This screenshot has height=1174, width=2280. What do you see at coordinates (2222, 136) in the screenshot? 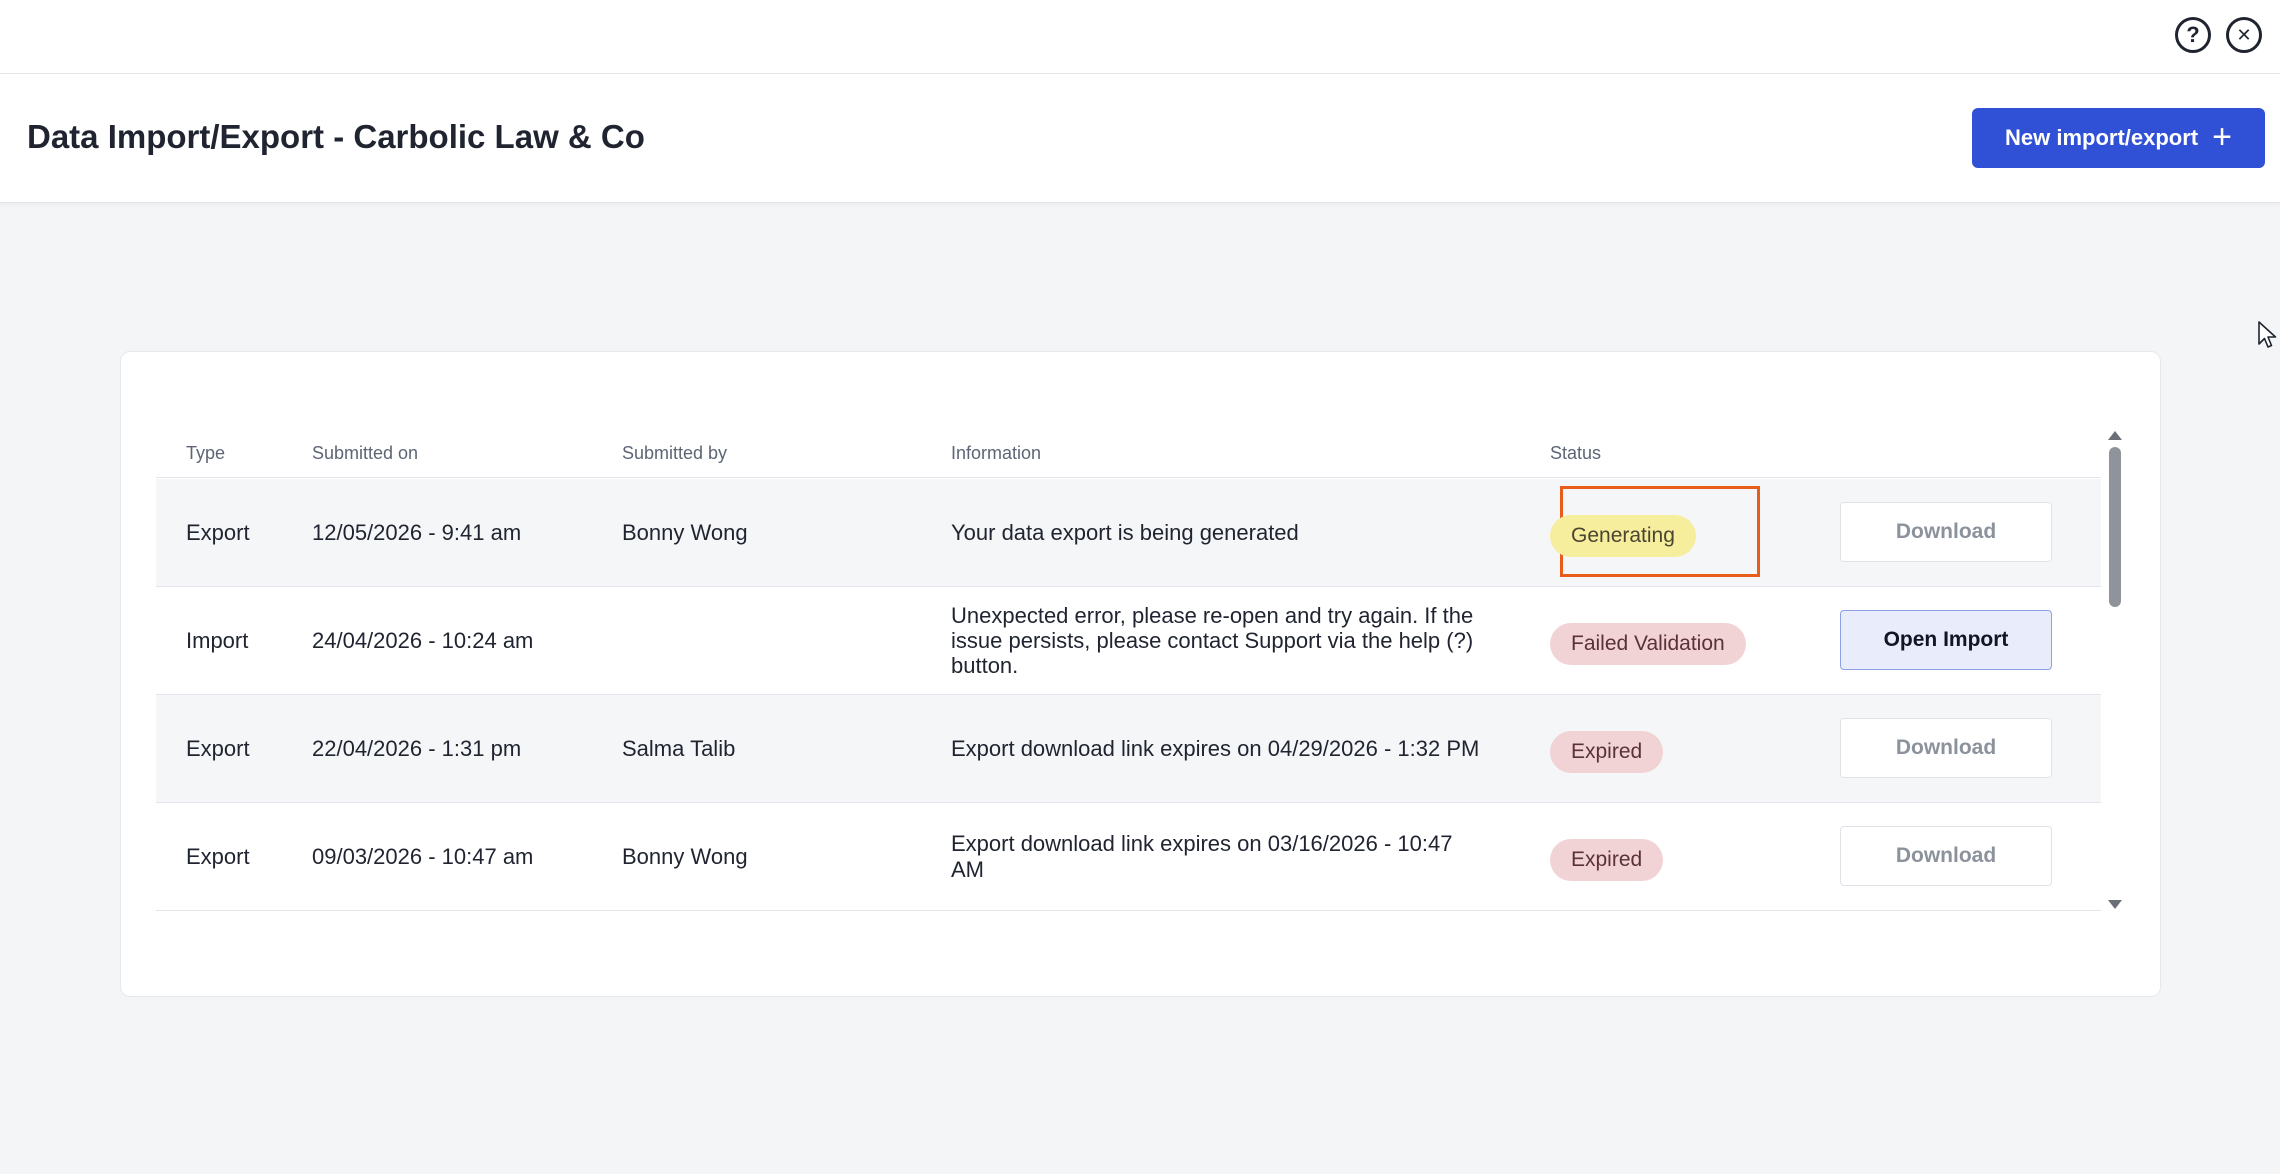
I see `plus-icon: +` at bounding box center [2222, 136].